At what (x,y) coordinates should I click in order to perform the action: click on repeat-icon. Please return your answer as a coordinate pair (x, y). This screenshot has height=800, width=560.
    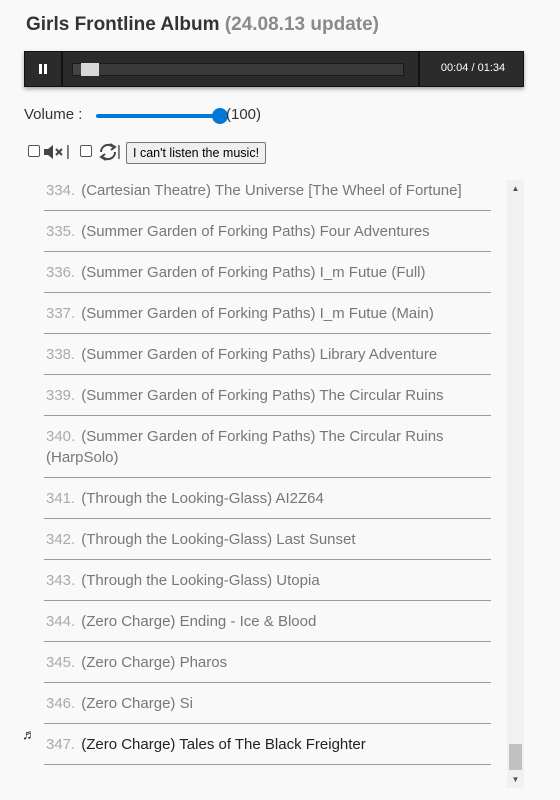
    Looking at the image, I should click on (108, 152).